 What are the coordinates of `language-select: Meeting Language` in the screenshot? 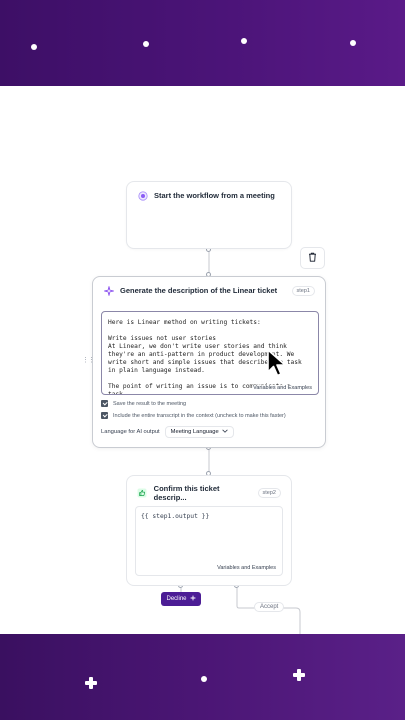 It's located at (199, 432).